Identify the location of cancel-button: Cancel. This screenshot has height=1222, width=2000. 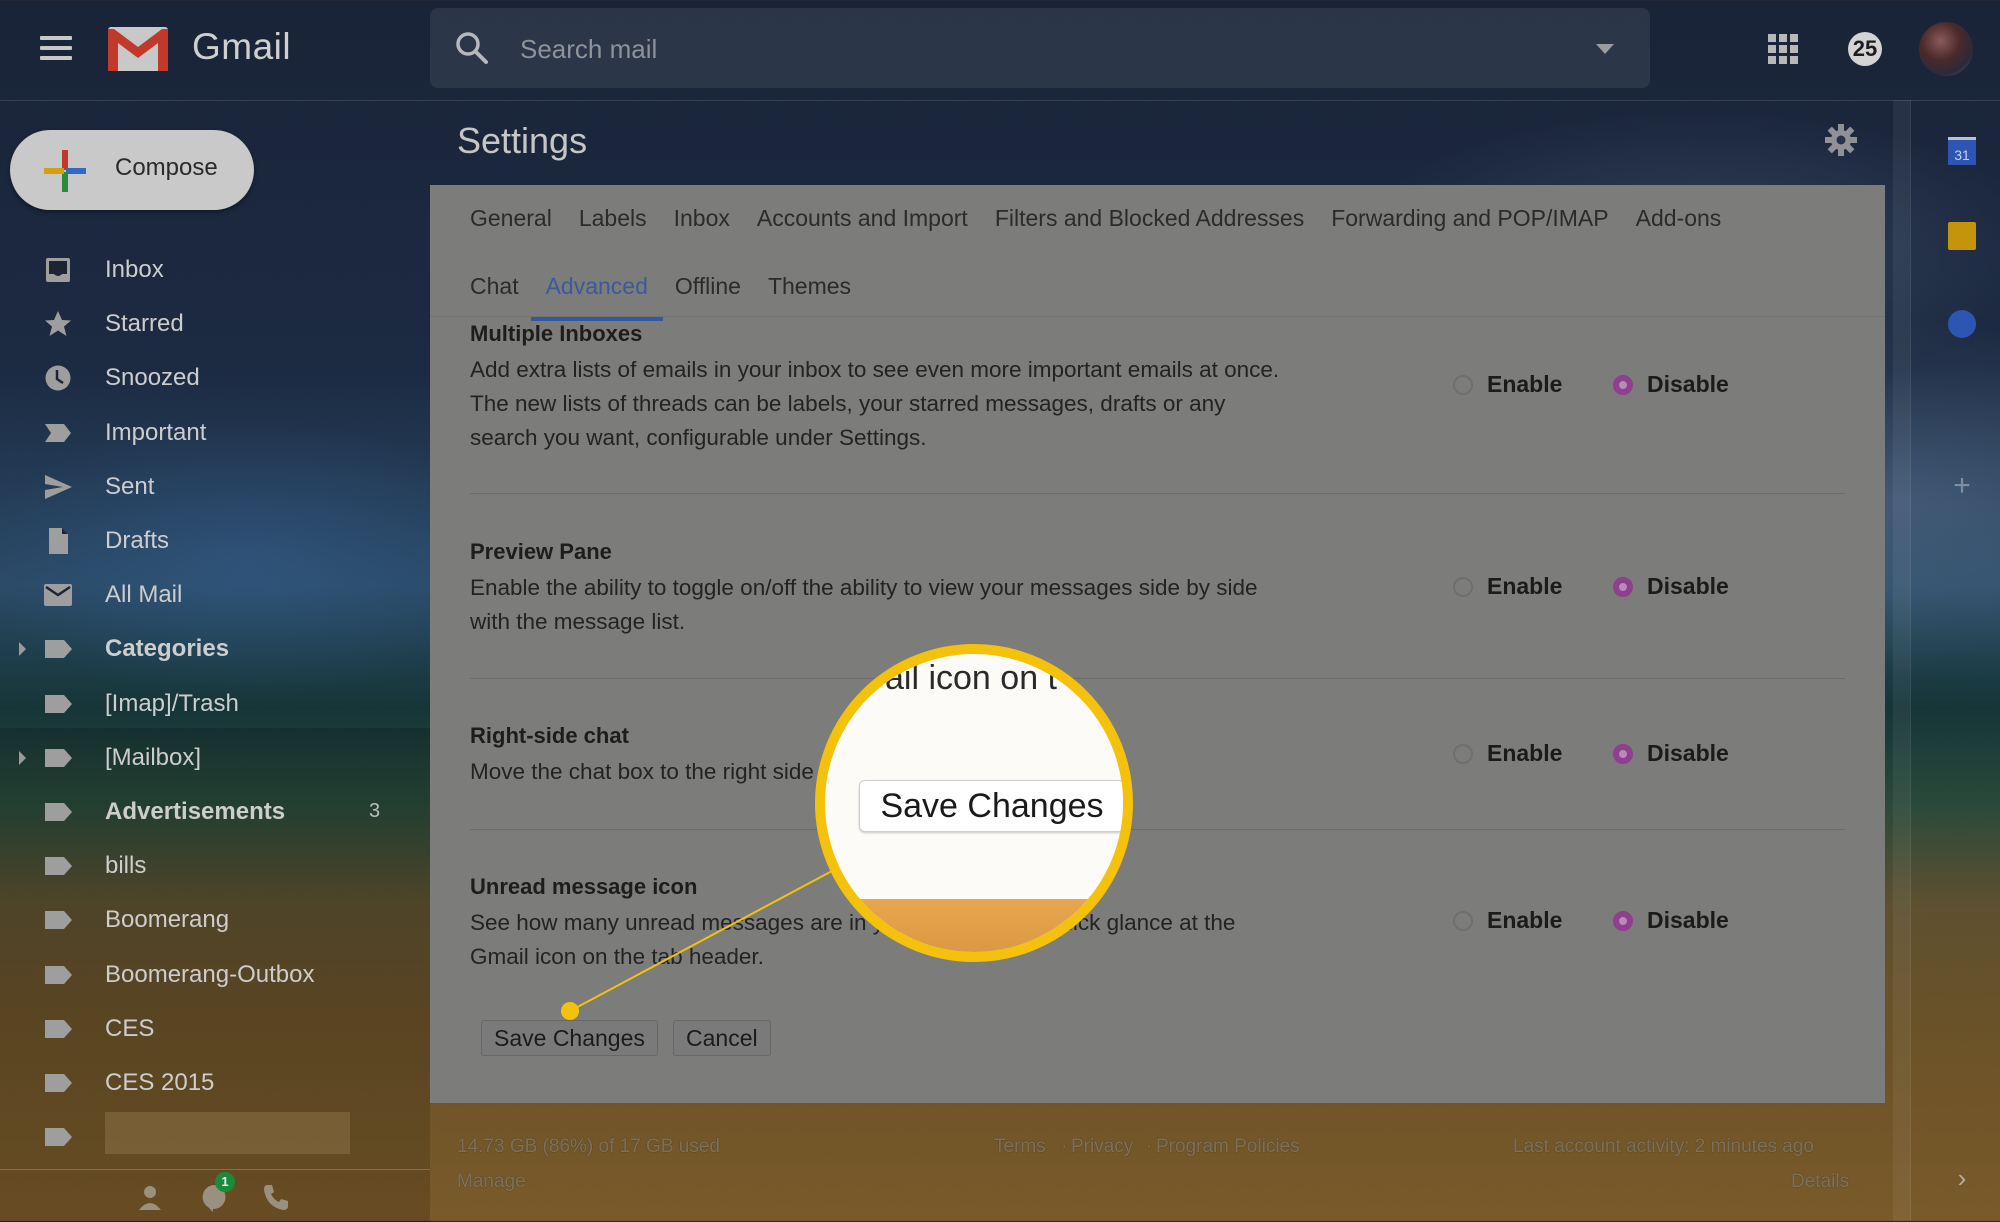
(722, 1038).